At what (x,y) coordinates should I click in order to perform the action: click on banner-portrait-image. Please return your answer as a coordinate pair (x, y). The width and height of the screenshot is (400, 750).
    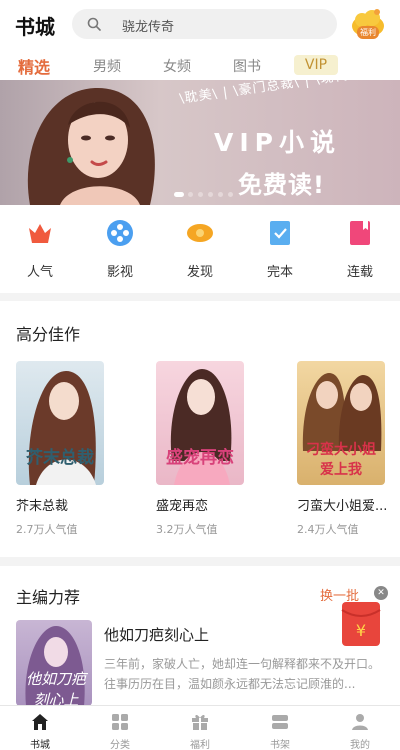
    Looking at the image, I should click on (91, 146).